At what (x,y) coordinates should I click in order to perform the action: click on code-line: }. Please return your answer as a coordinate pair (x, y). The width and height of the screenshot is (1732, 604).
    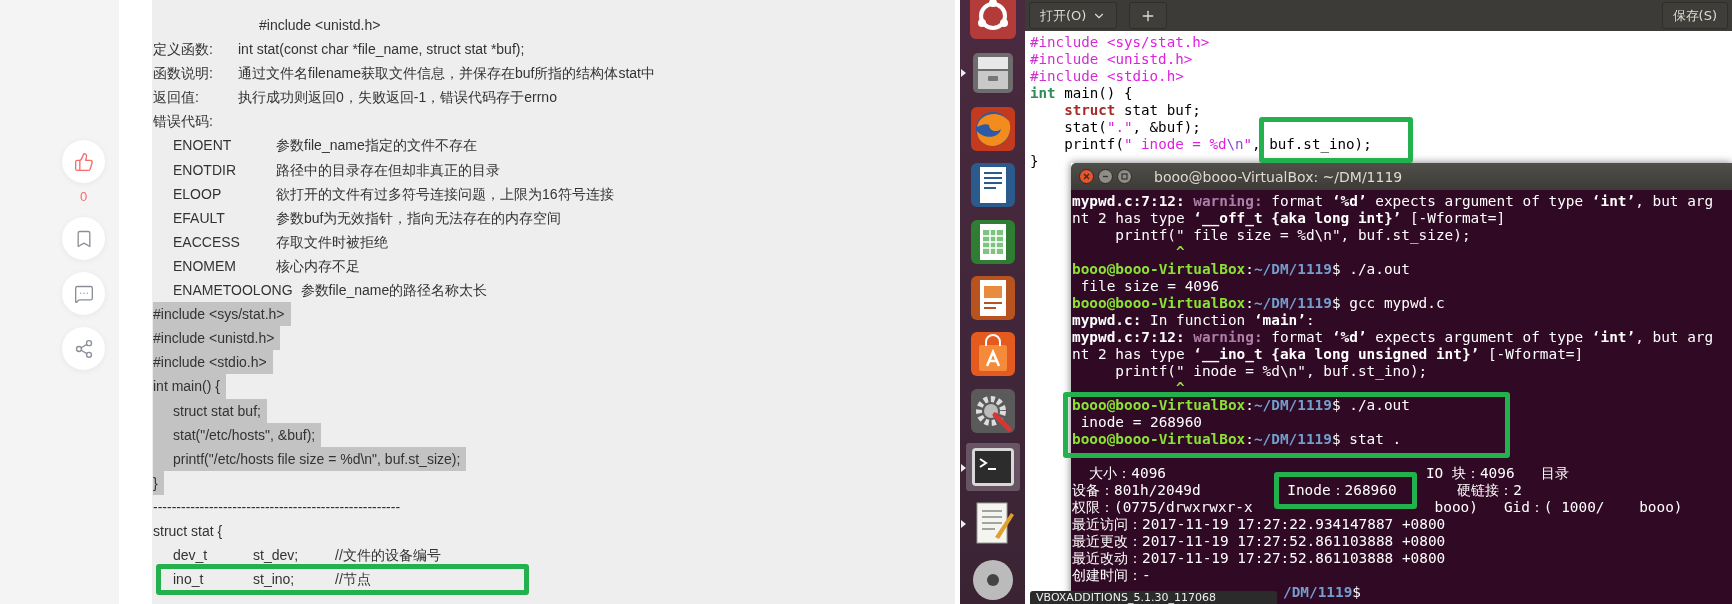
    Looking at the image, I should click on (1035, 161).